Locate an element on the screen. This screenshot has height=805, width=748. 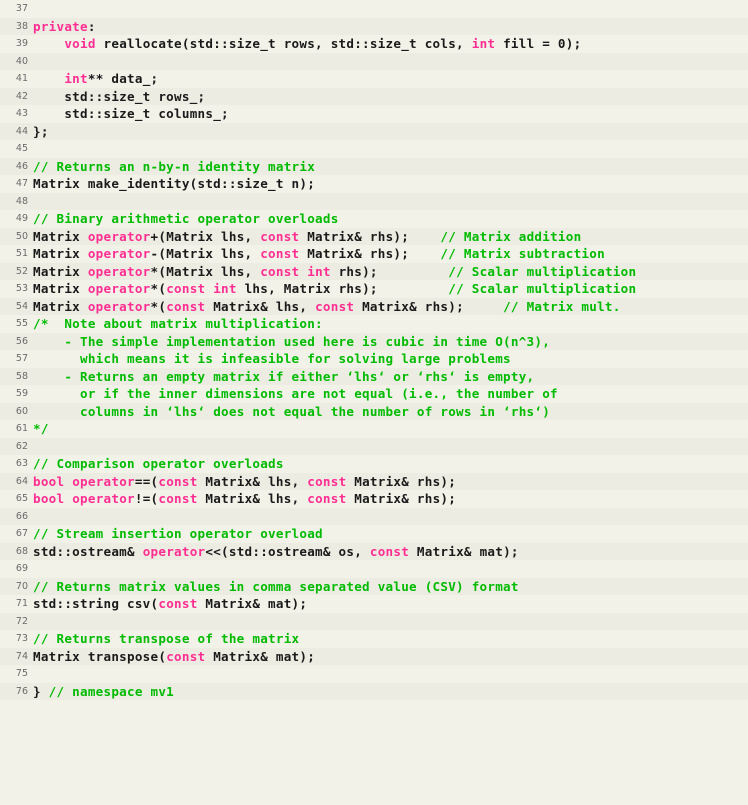
line-number: 51 is located at coordinates (21, 253).